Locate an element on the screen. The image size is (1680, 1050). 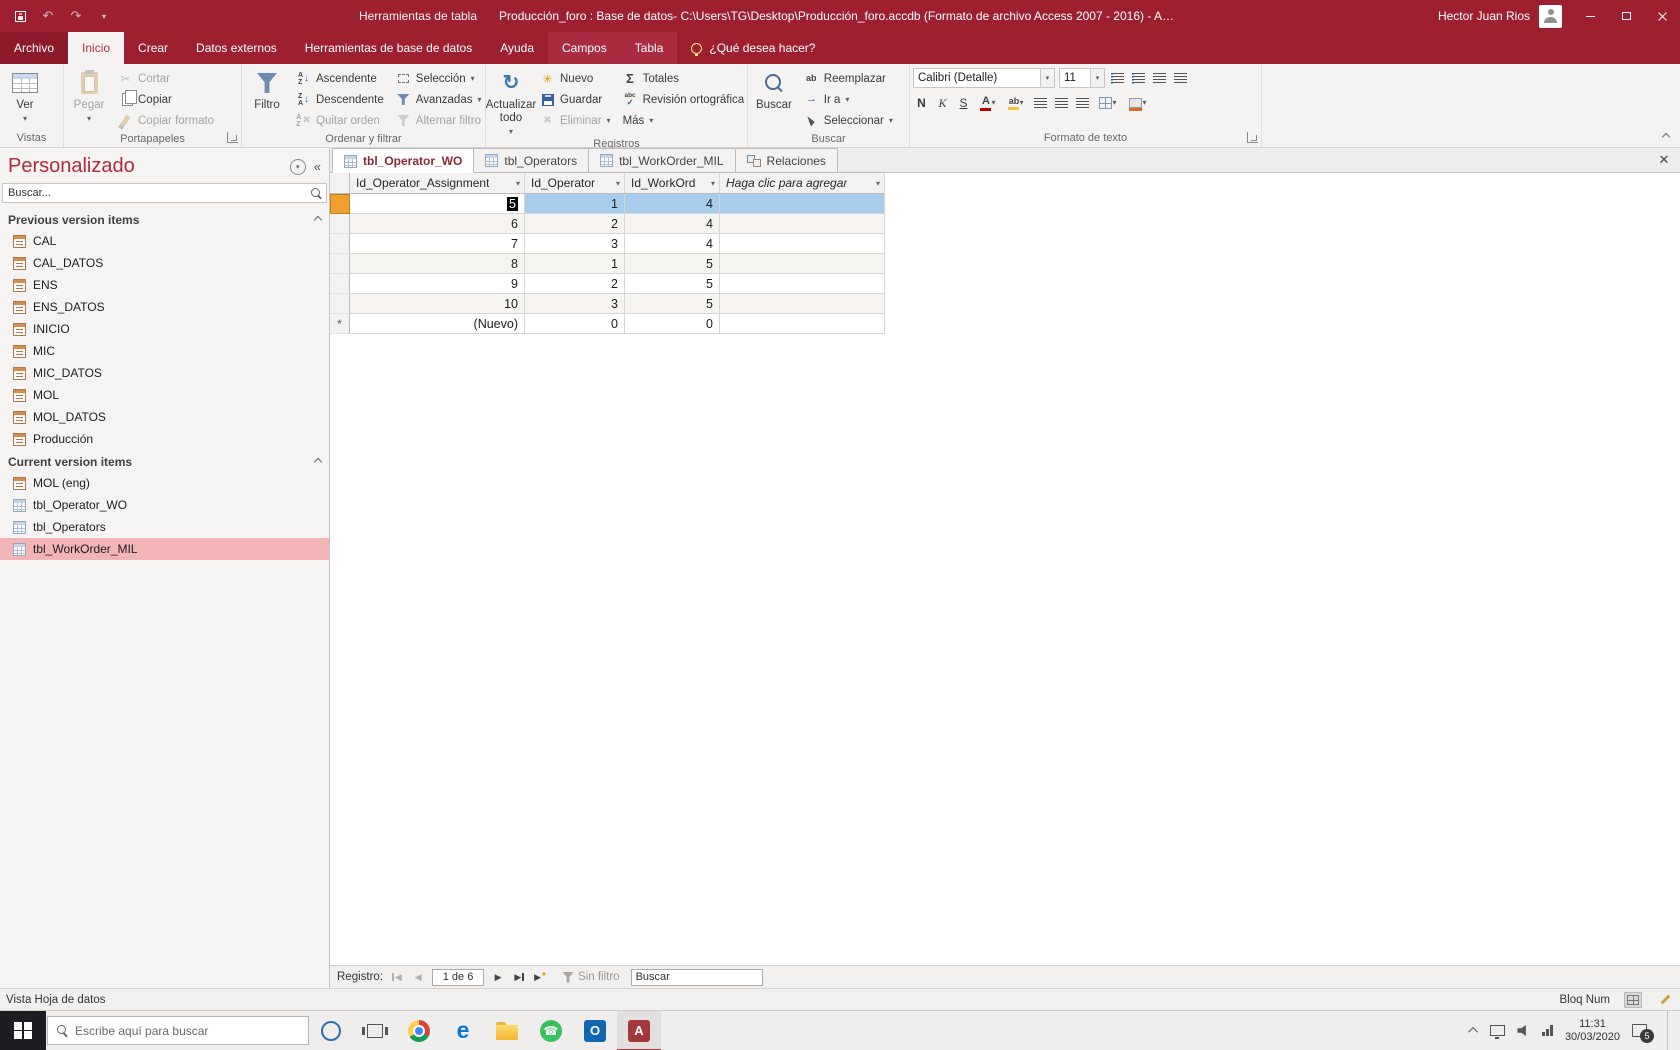
cell: 8 is located at coordinates (437, 264).